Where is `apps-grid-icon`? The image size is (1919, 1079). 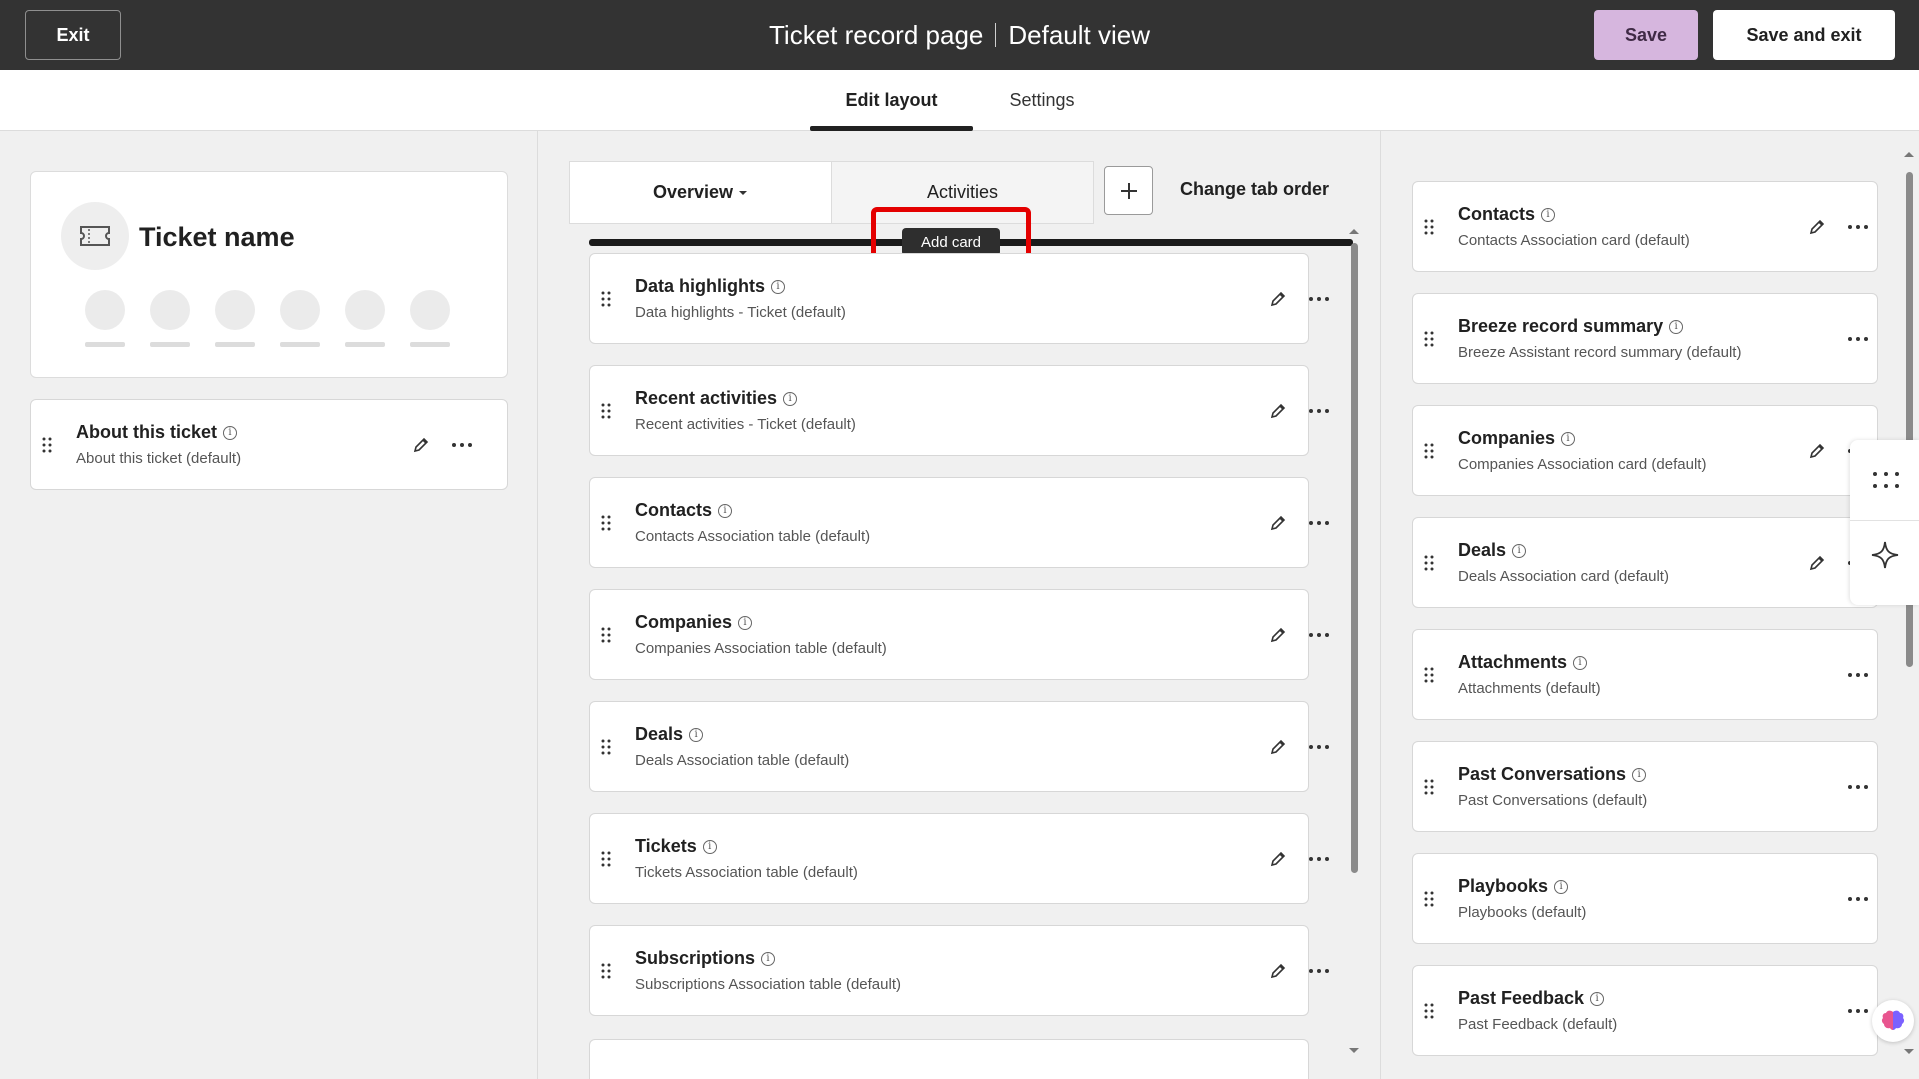
apps-grid-icon is located at coordinates (1886, 480).